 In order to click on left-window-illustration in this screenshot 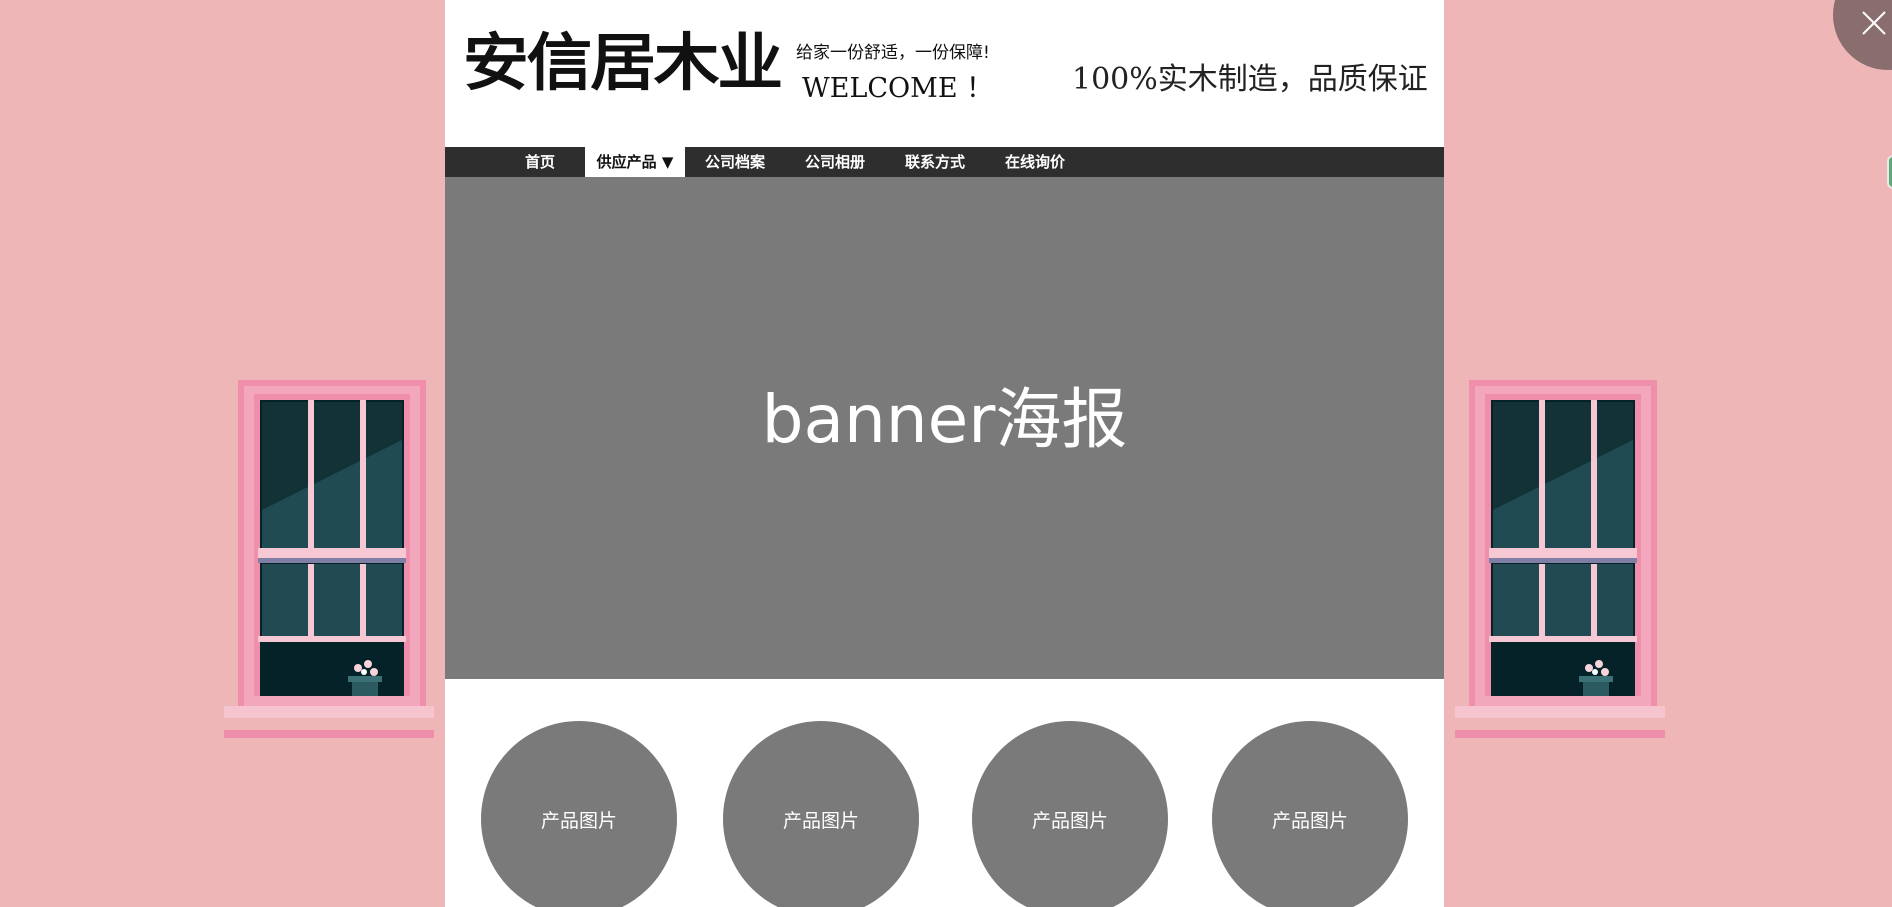, I will do `click(329, 559)`.